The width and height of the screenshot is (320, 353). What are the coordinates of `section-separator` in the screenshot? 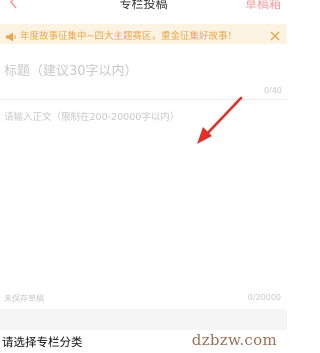 It's located at (143, 320).